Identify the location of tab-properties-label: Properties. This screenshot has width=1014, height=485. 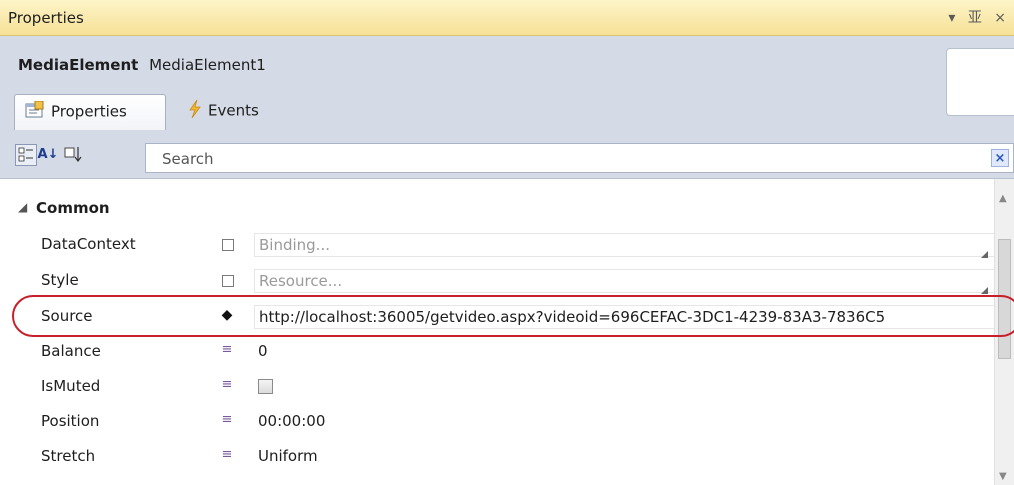
(89, 111).